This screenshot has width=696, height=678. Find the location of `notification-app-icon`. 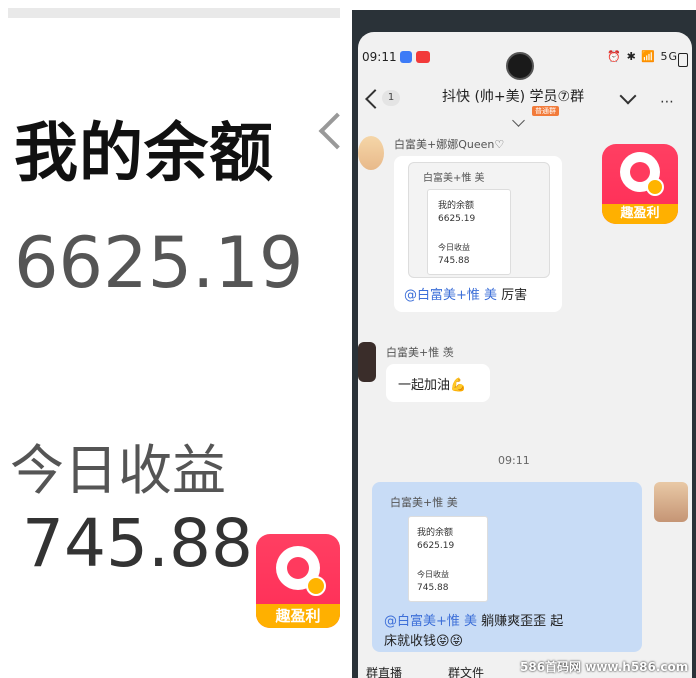

notification-app-icon is located at coordinates (406, 57).